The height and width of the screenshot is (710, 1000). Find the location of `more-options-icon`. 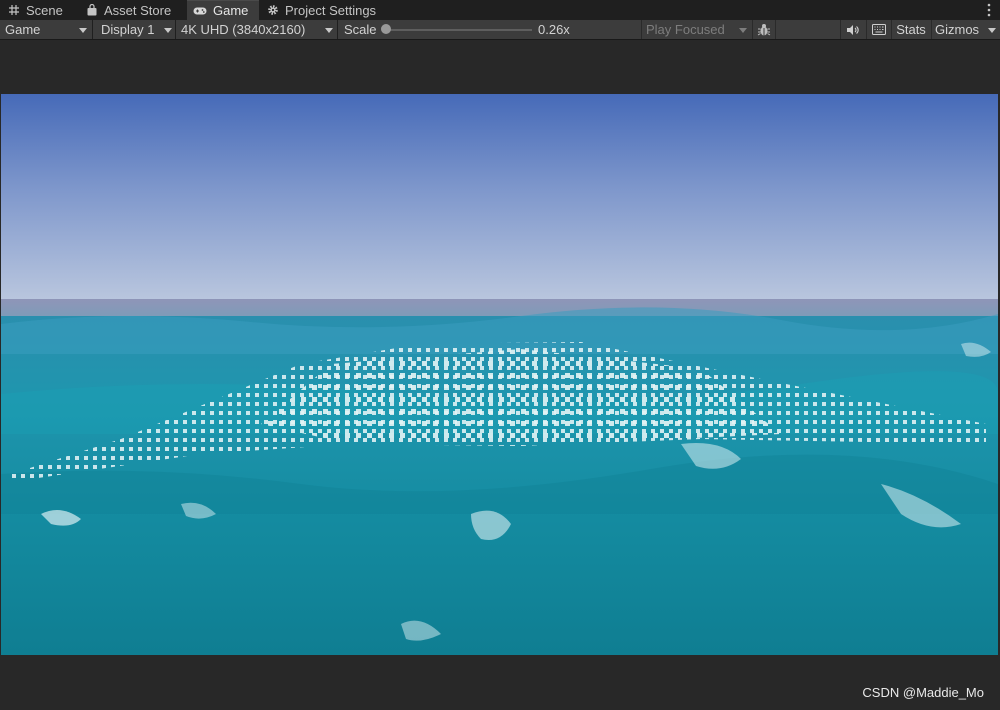

more-options-icon is located at coordinates (989, 10).